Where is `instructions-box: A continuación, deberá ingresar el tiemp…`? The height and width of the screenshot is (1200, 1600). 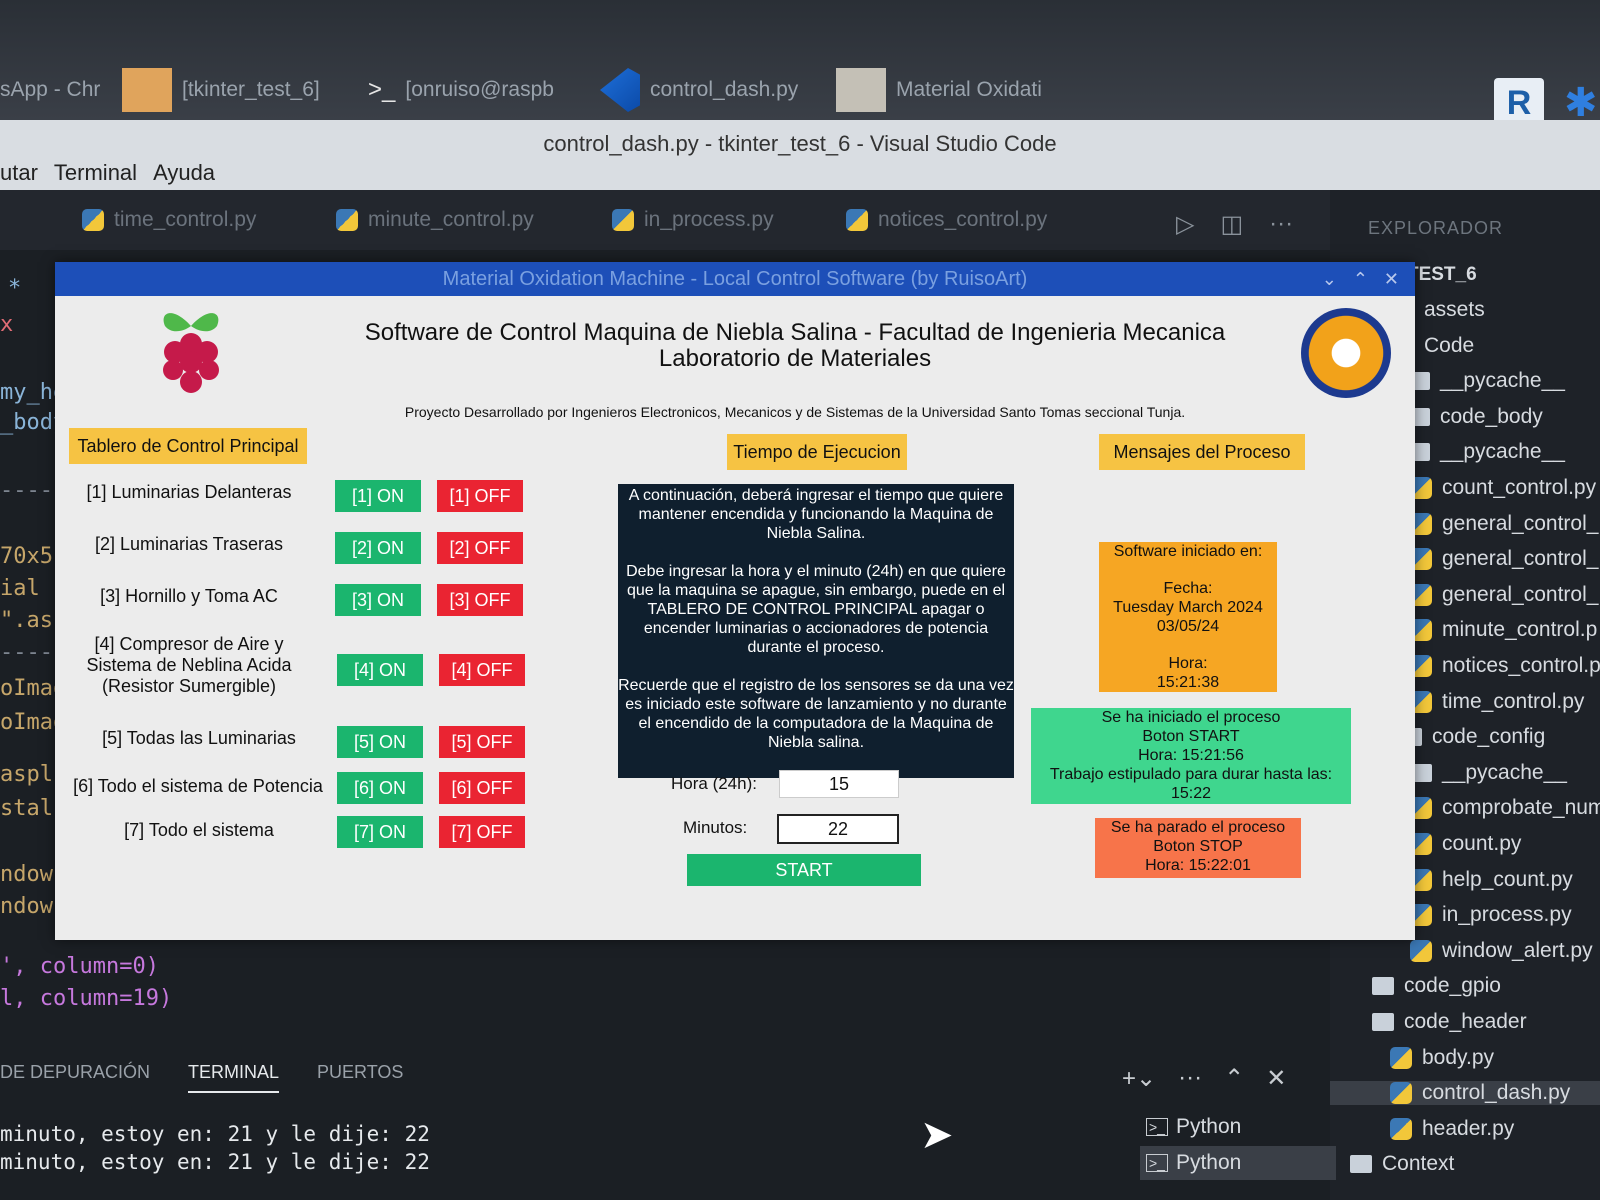
instructions-box: A continuación, deberá ingresar el tiemp… is located at coordinates (816, 631).